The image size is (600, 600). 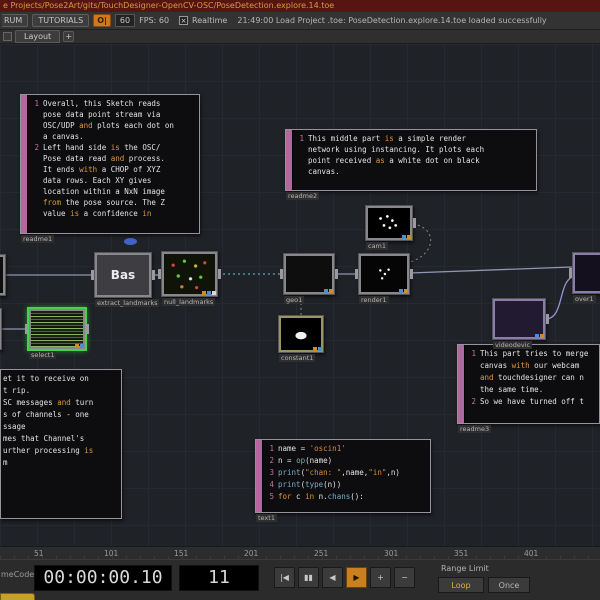 What do you see at coordinates (61, 439) in the screenshot?
I see `text-line: mes that Channel's` at bounding box center [61, 439].